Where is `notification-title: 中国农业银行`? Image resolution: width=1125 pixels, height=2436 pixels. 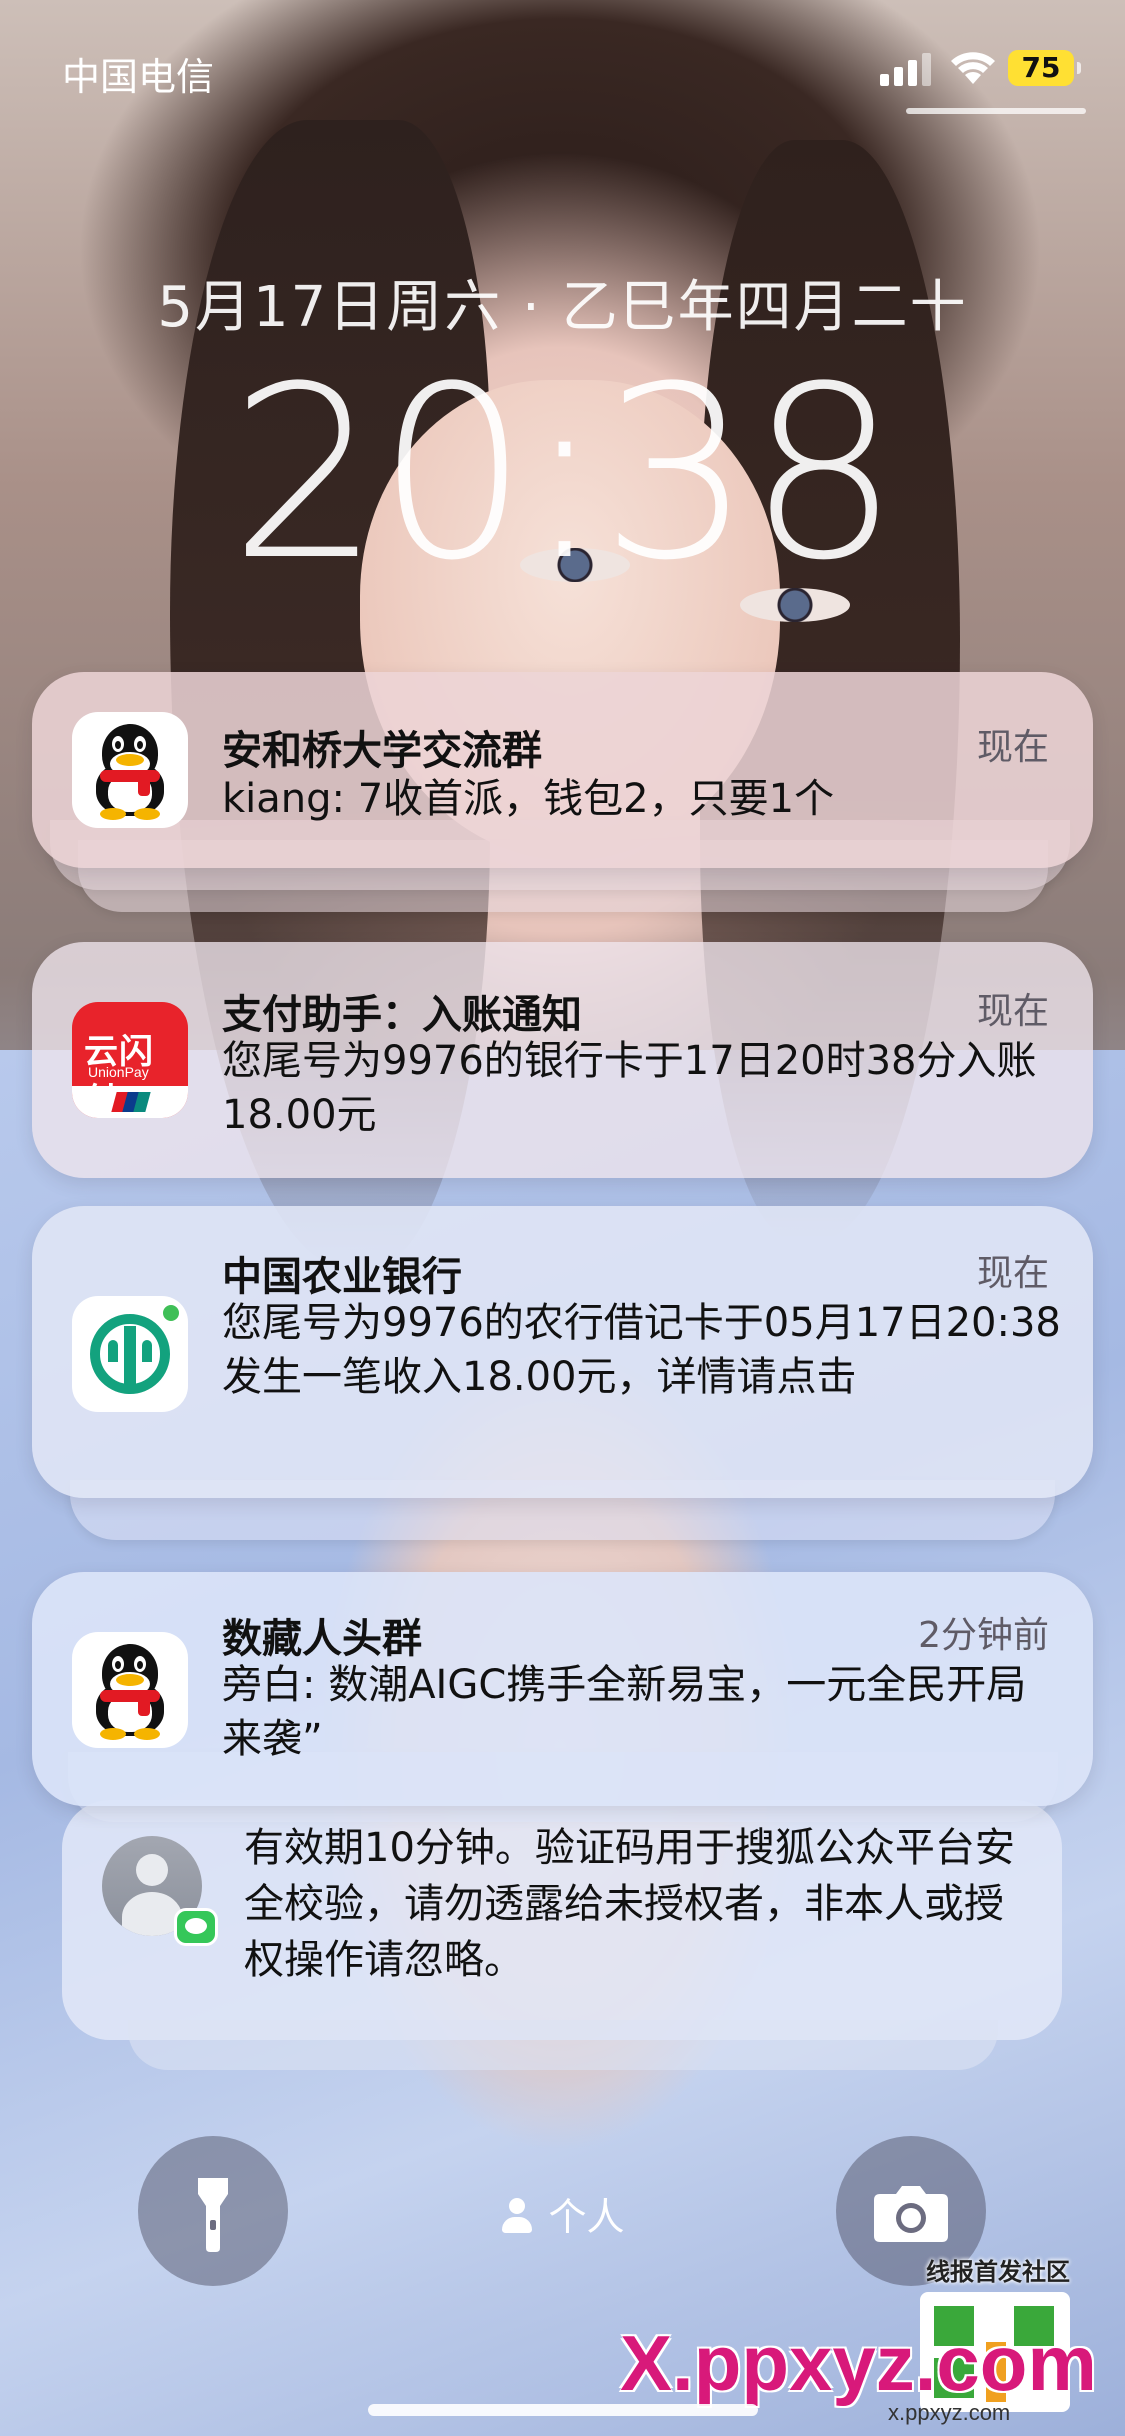 notification-title: 中国农业银行 is located at coordinates (342, 1277).